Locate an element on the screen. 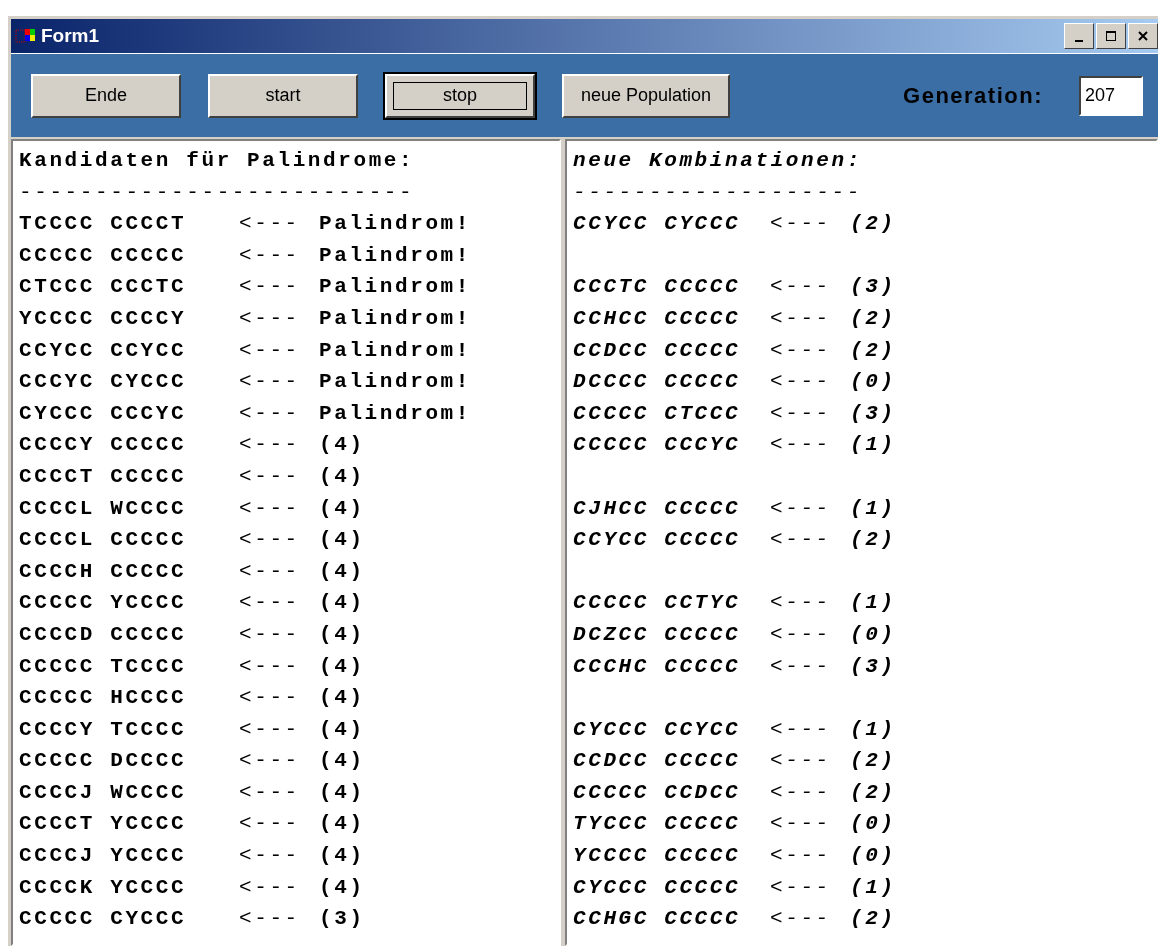 Image resolution: width=1158 pixels, height=952 pixels. sequence-text: CCCCK YCCCC is located at coordinates (103, 887).